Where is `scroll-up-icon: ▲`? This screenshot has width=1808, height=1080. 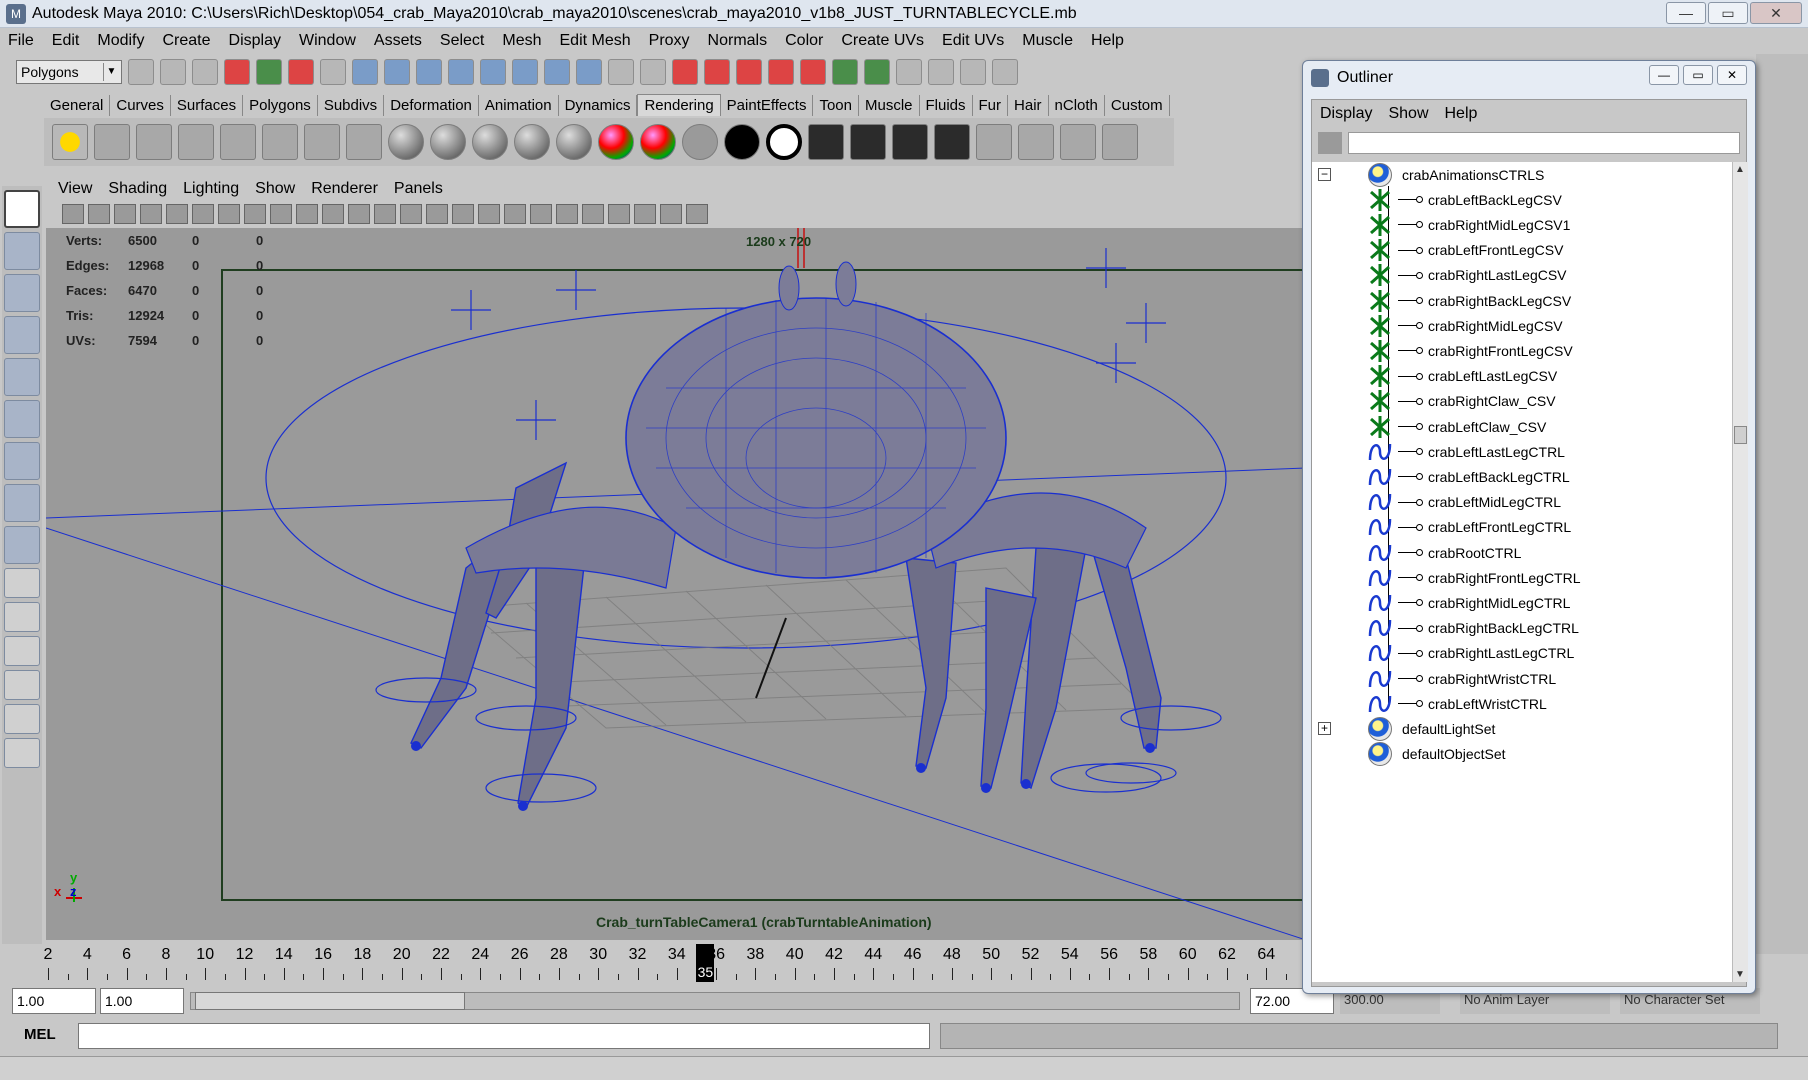
scroll-up-icon: ▲ is located at coordinates (1740, 169).